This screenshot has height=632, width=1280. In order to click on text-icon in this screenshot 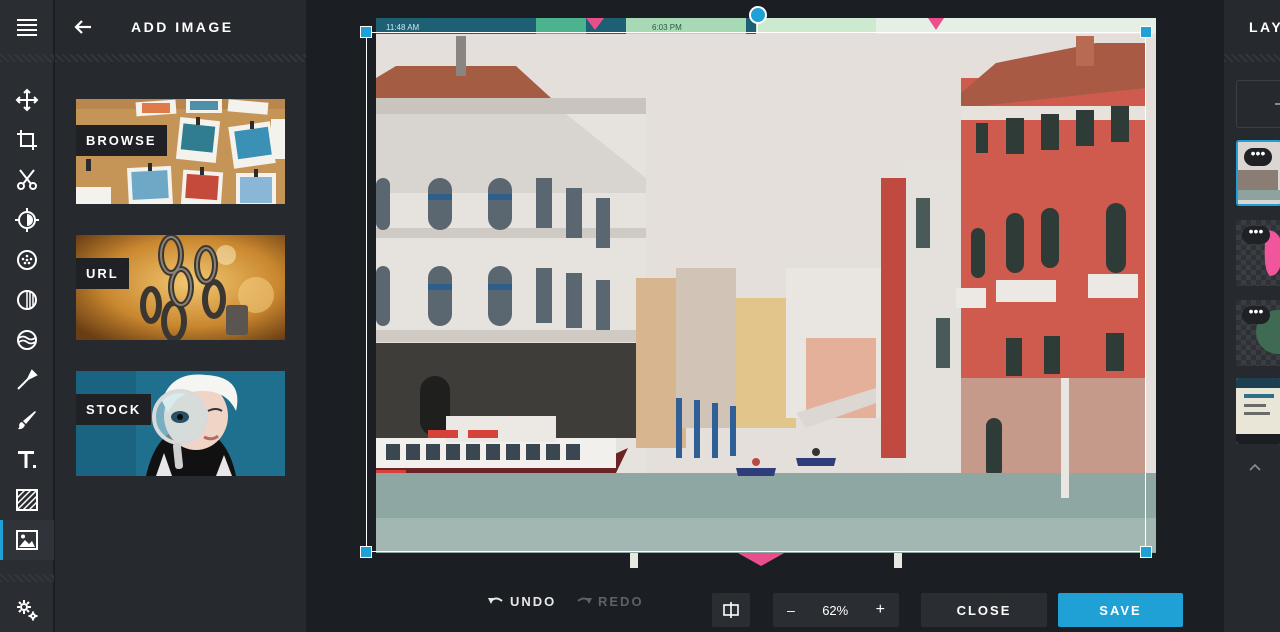, I will do `click(27, 459)`.